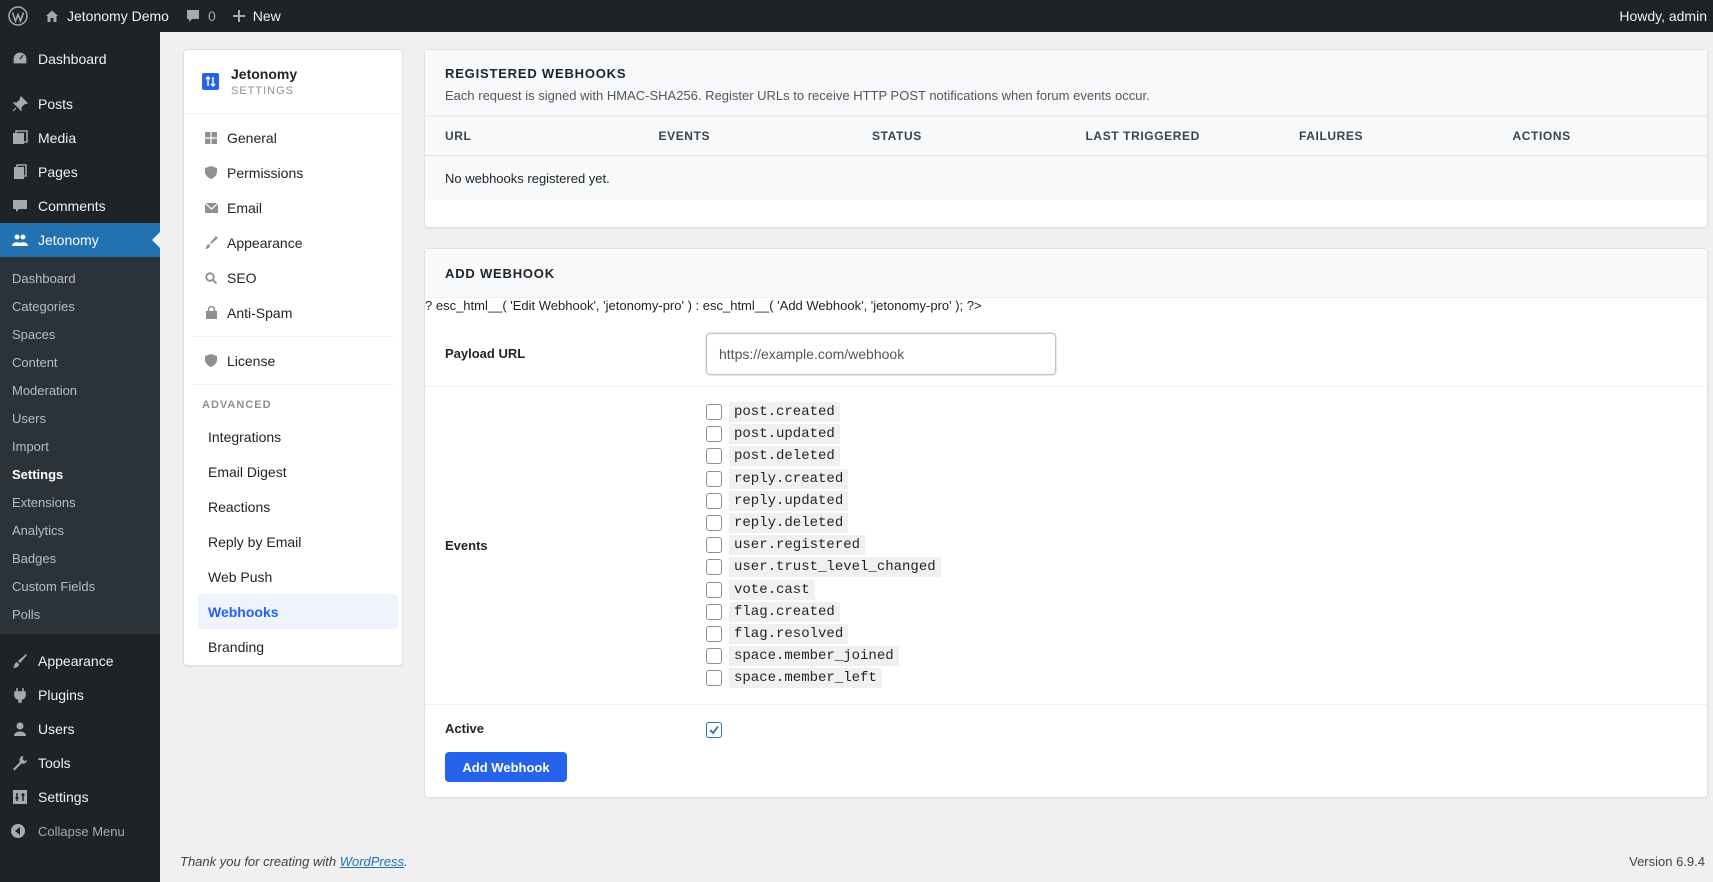 This screenshot has height=882, width=1713. I want to click on menu-appearance: Appearance, so click(80, 661).